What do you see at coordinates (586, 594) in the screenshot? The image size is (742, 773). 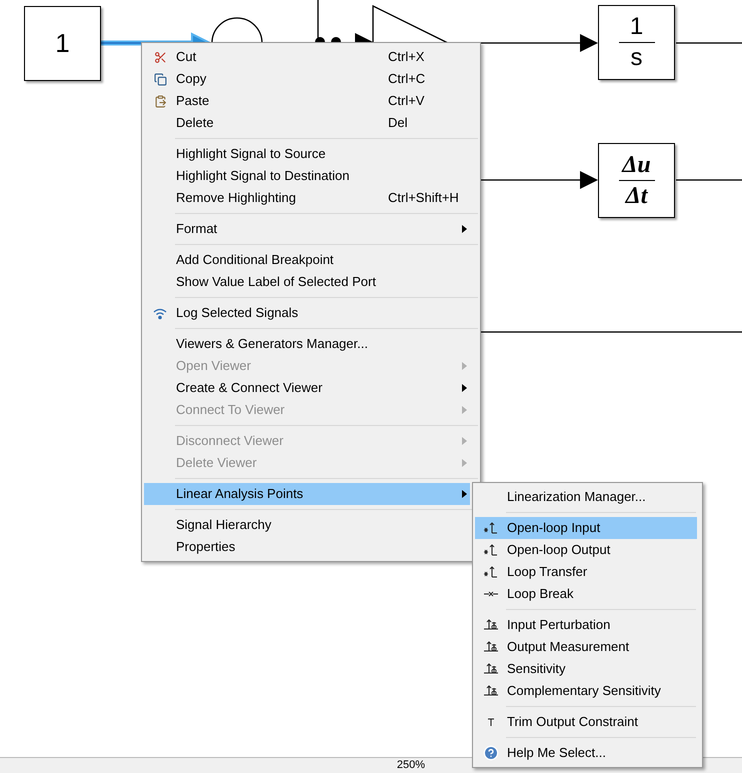 I see `menu-item: Loop Break` at bounding box center [586, 594].